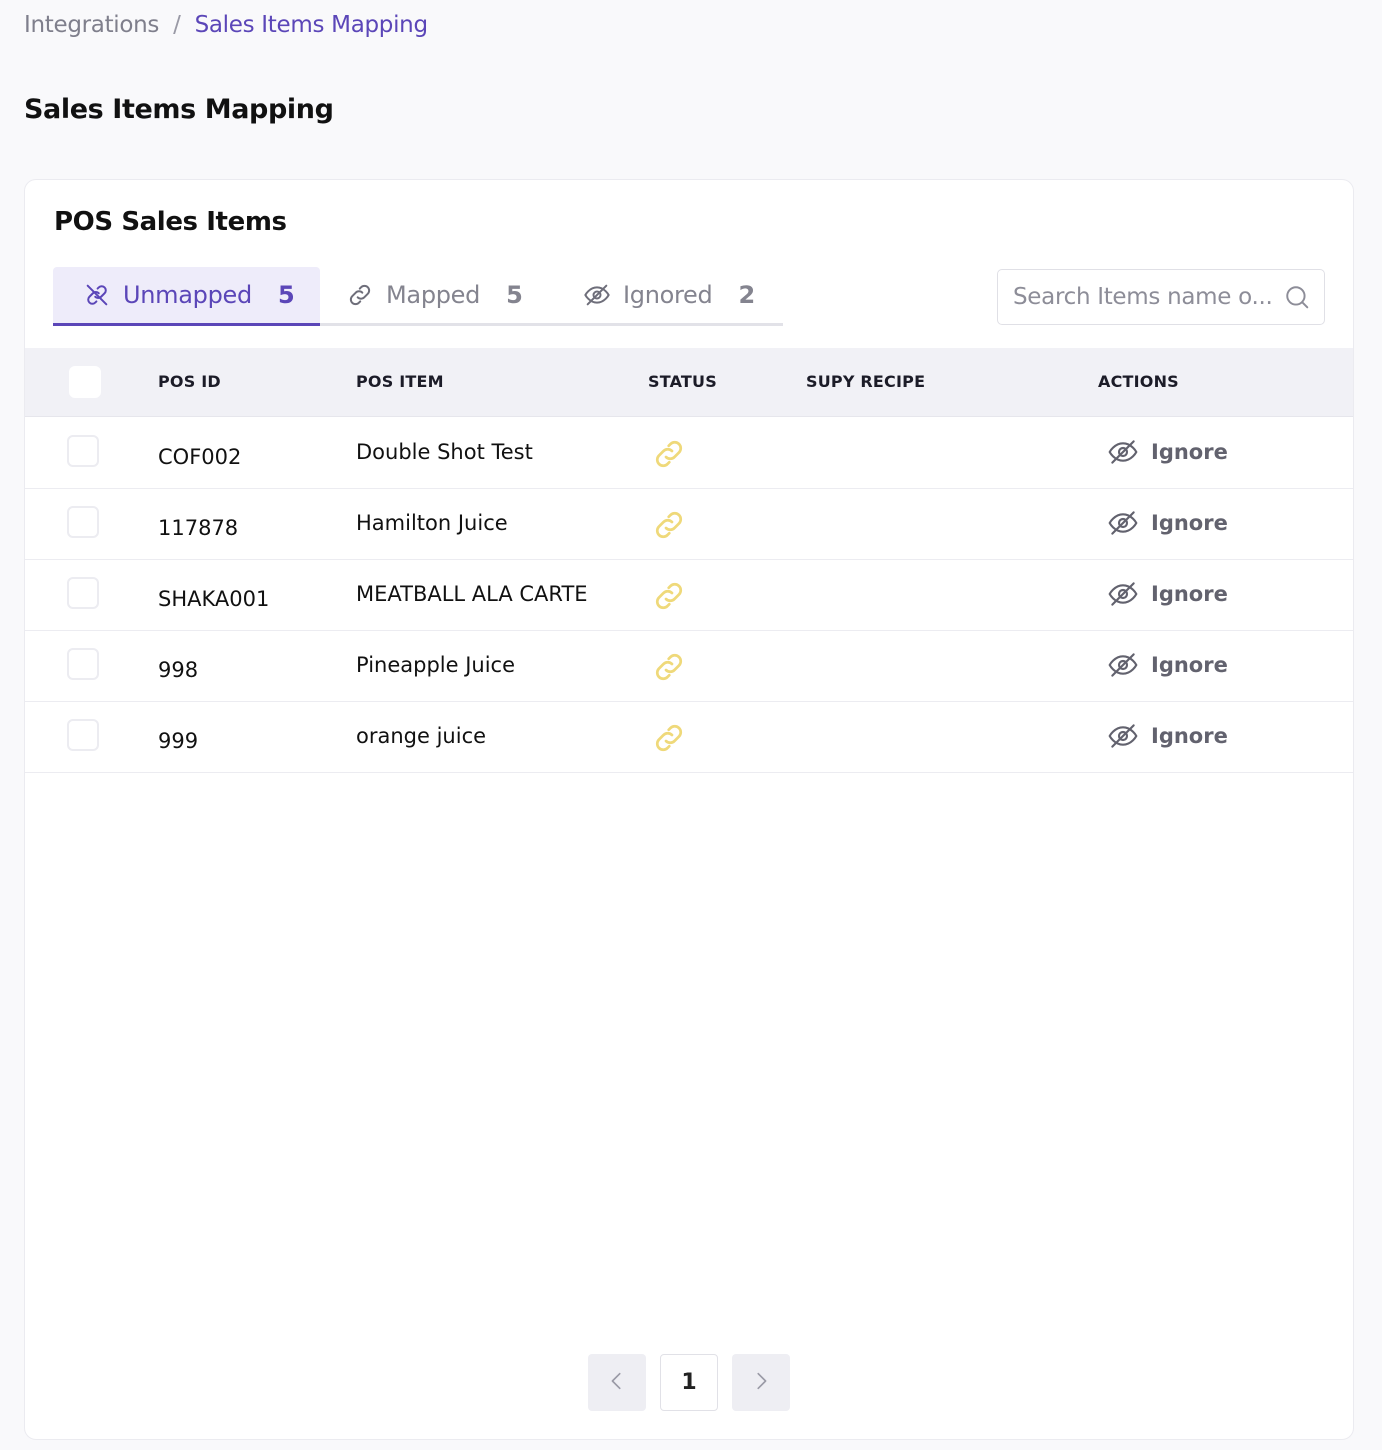 Image resolution: width=1382 pixels, height=1450 pixels. I want to click on column-header-pos-id: POS ID, so click(189, 381).